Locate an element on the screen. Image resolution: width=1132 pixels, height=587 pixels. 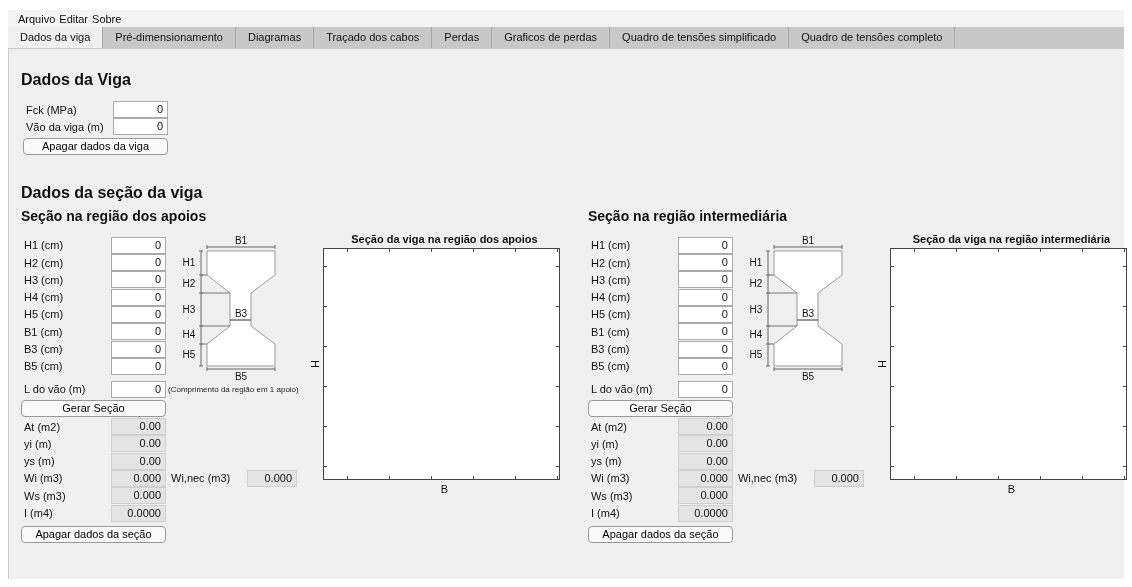
field-note: (Comprimento da região em 1 apoio) is located at coordinates (233, 389).